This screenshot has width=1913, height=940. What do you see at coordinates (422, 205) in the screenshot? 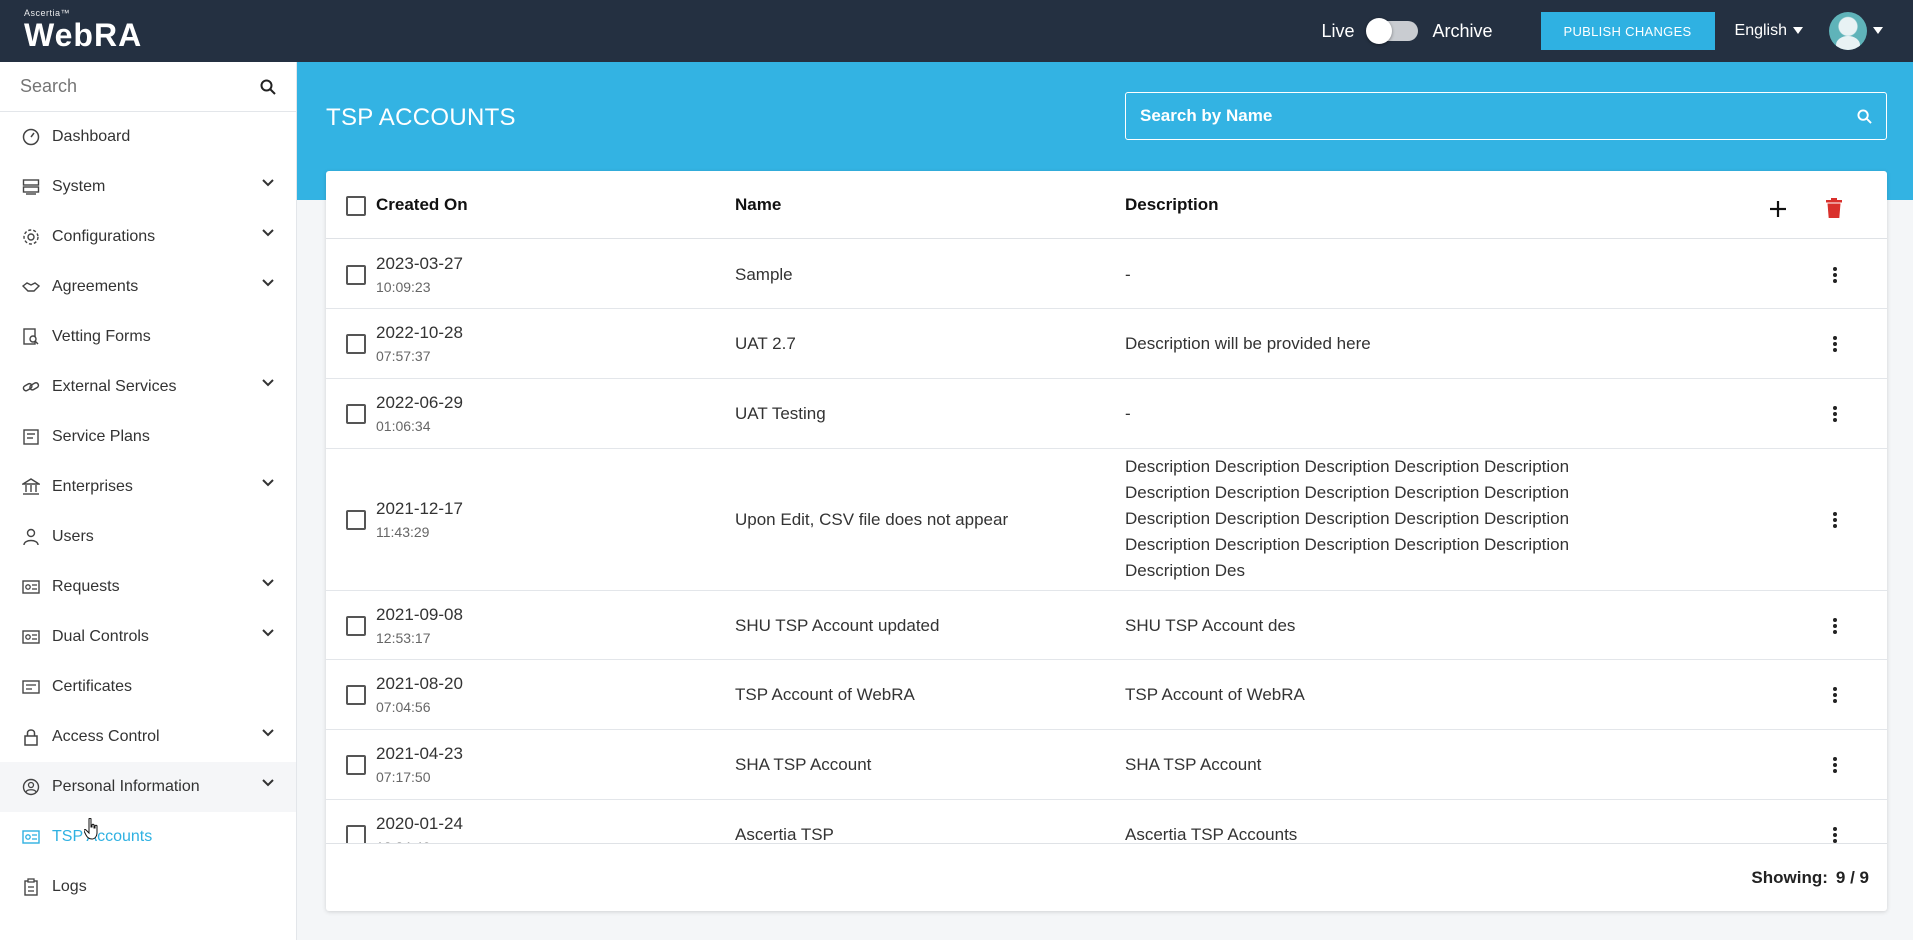
I see `column-created-on: Created On` at bounding box center [422, 205].